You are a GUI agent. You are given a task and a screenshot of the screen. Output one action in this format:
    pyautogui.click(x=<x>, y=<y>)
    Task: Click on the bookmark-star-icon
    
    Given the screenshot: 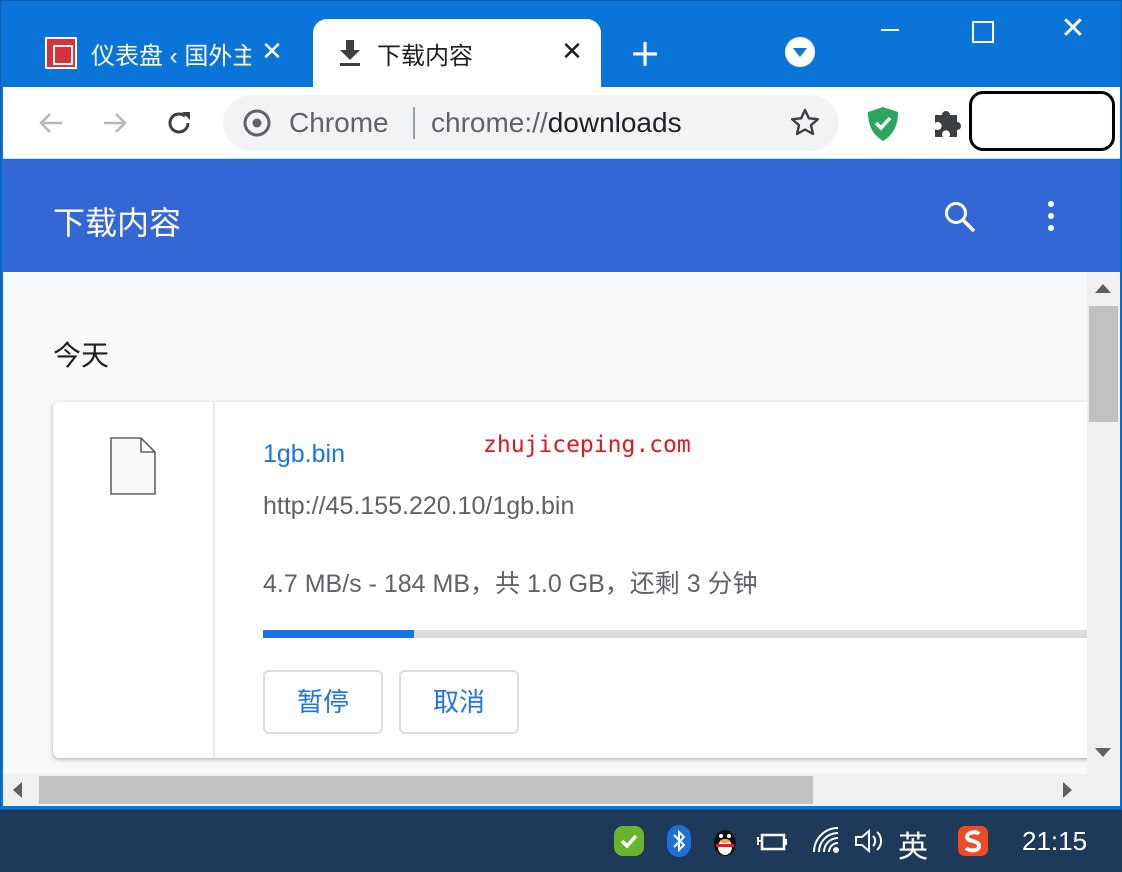 What is the action you would take?
    pyautogui.click(x=805, y=123)
    